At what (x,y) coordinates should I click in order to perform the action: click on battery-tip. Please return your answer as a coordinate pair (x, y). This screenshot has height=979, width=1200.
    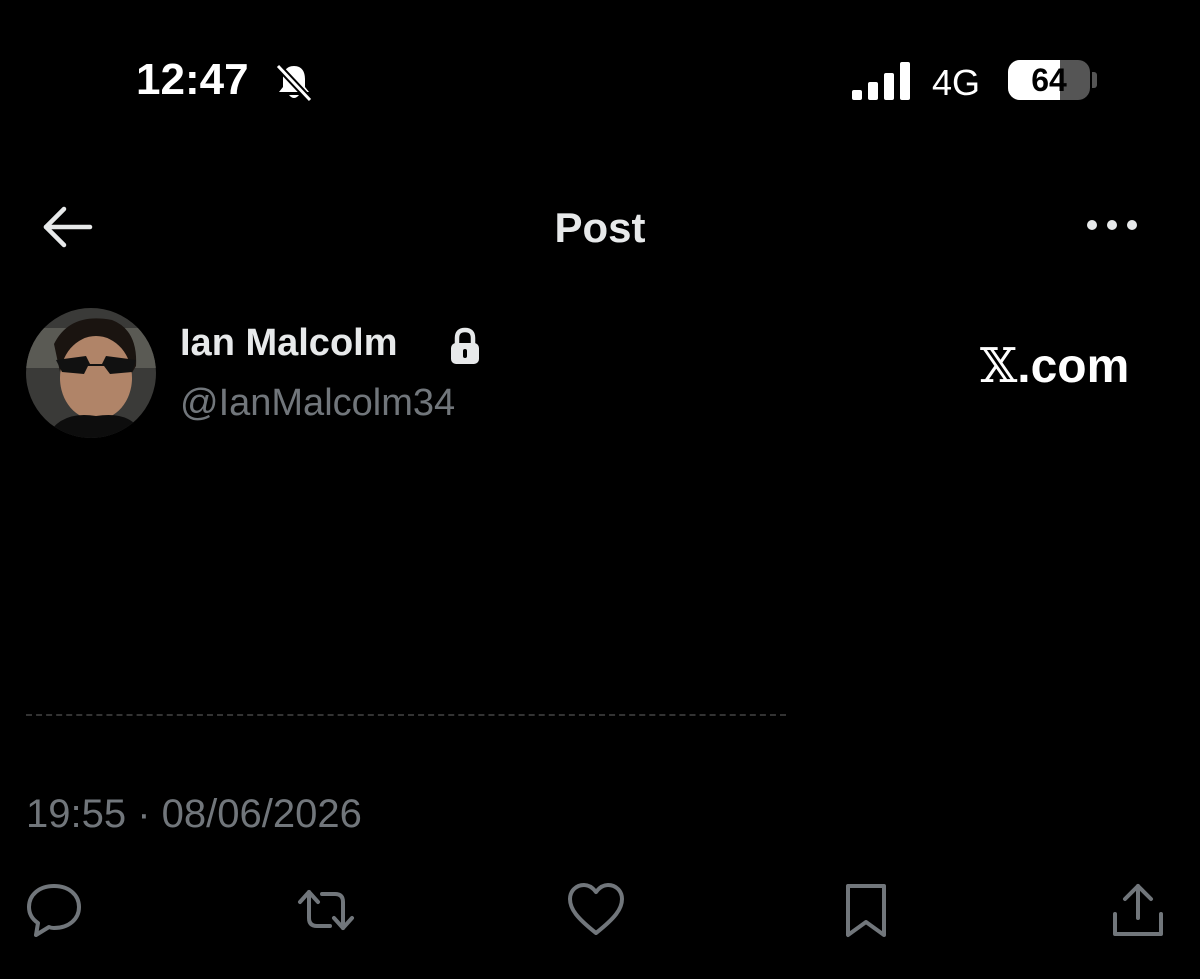
    Looking at the image, I should click on (1094, 80).